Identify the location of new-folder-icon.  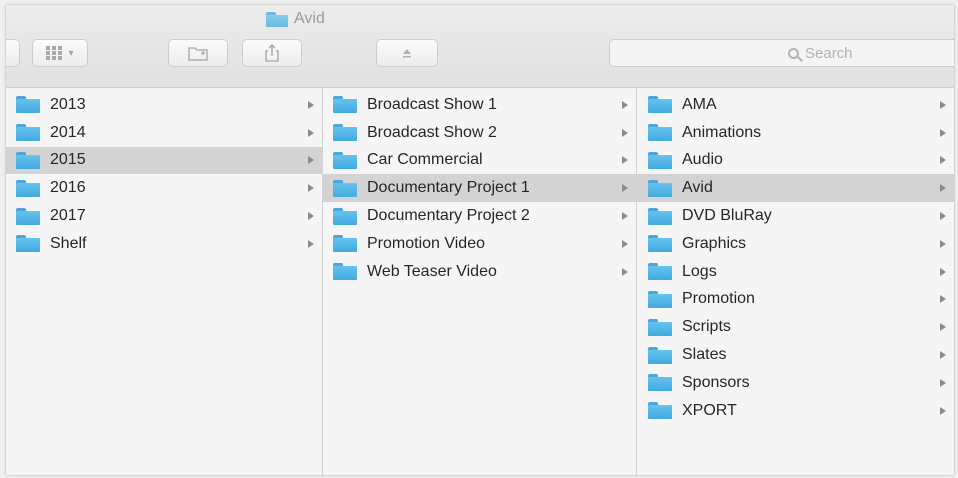
(198, 54).